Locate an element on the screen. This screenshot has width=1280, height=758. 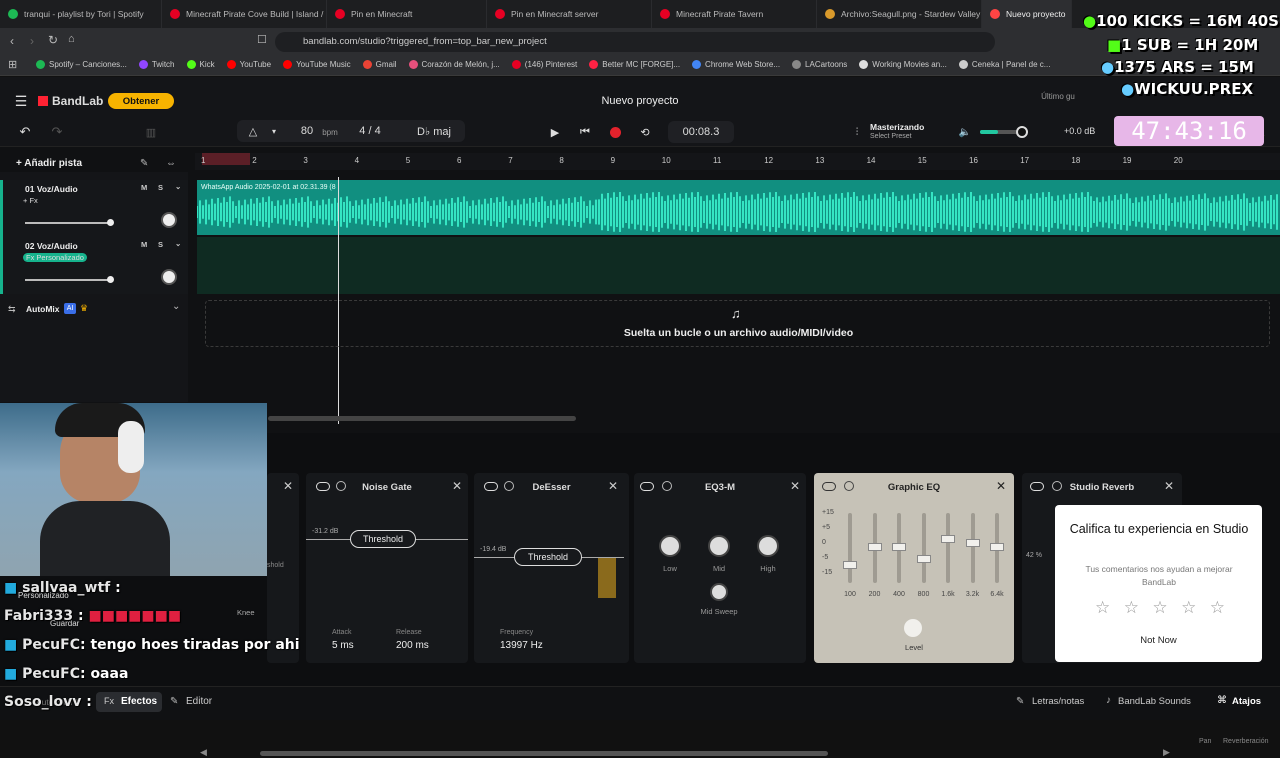
release-value: 200 ms is located at coordinates (412, 645).